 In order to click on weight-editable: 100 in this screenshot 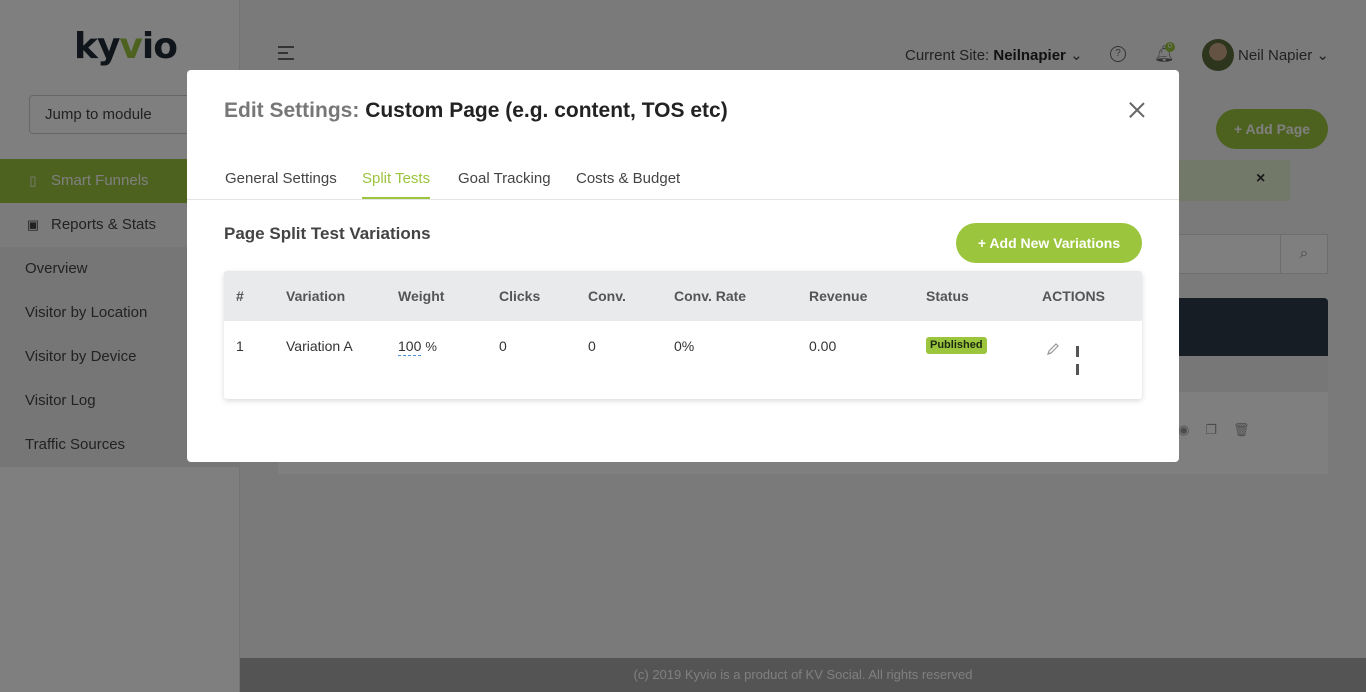, I will do `click(410, 347)`.